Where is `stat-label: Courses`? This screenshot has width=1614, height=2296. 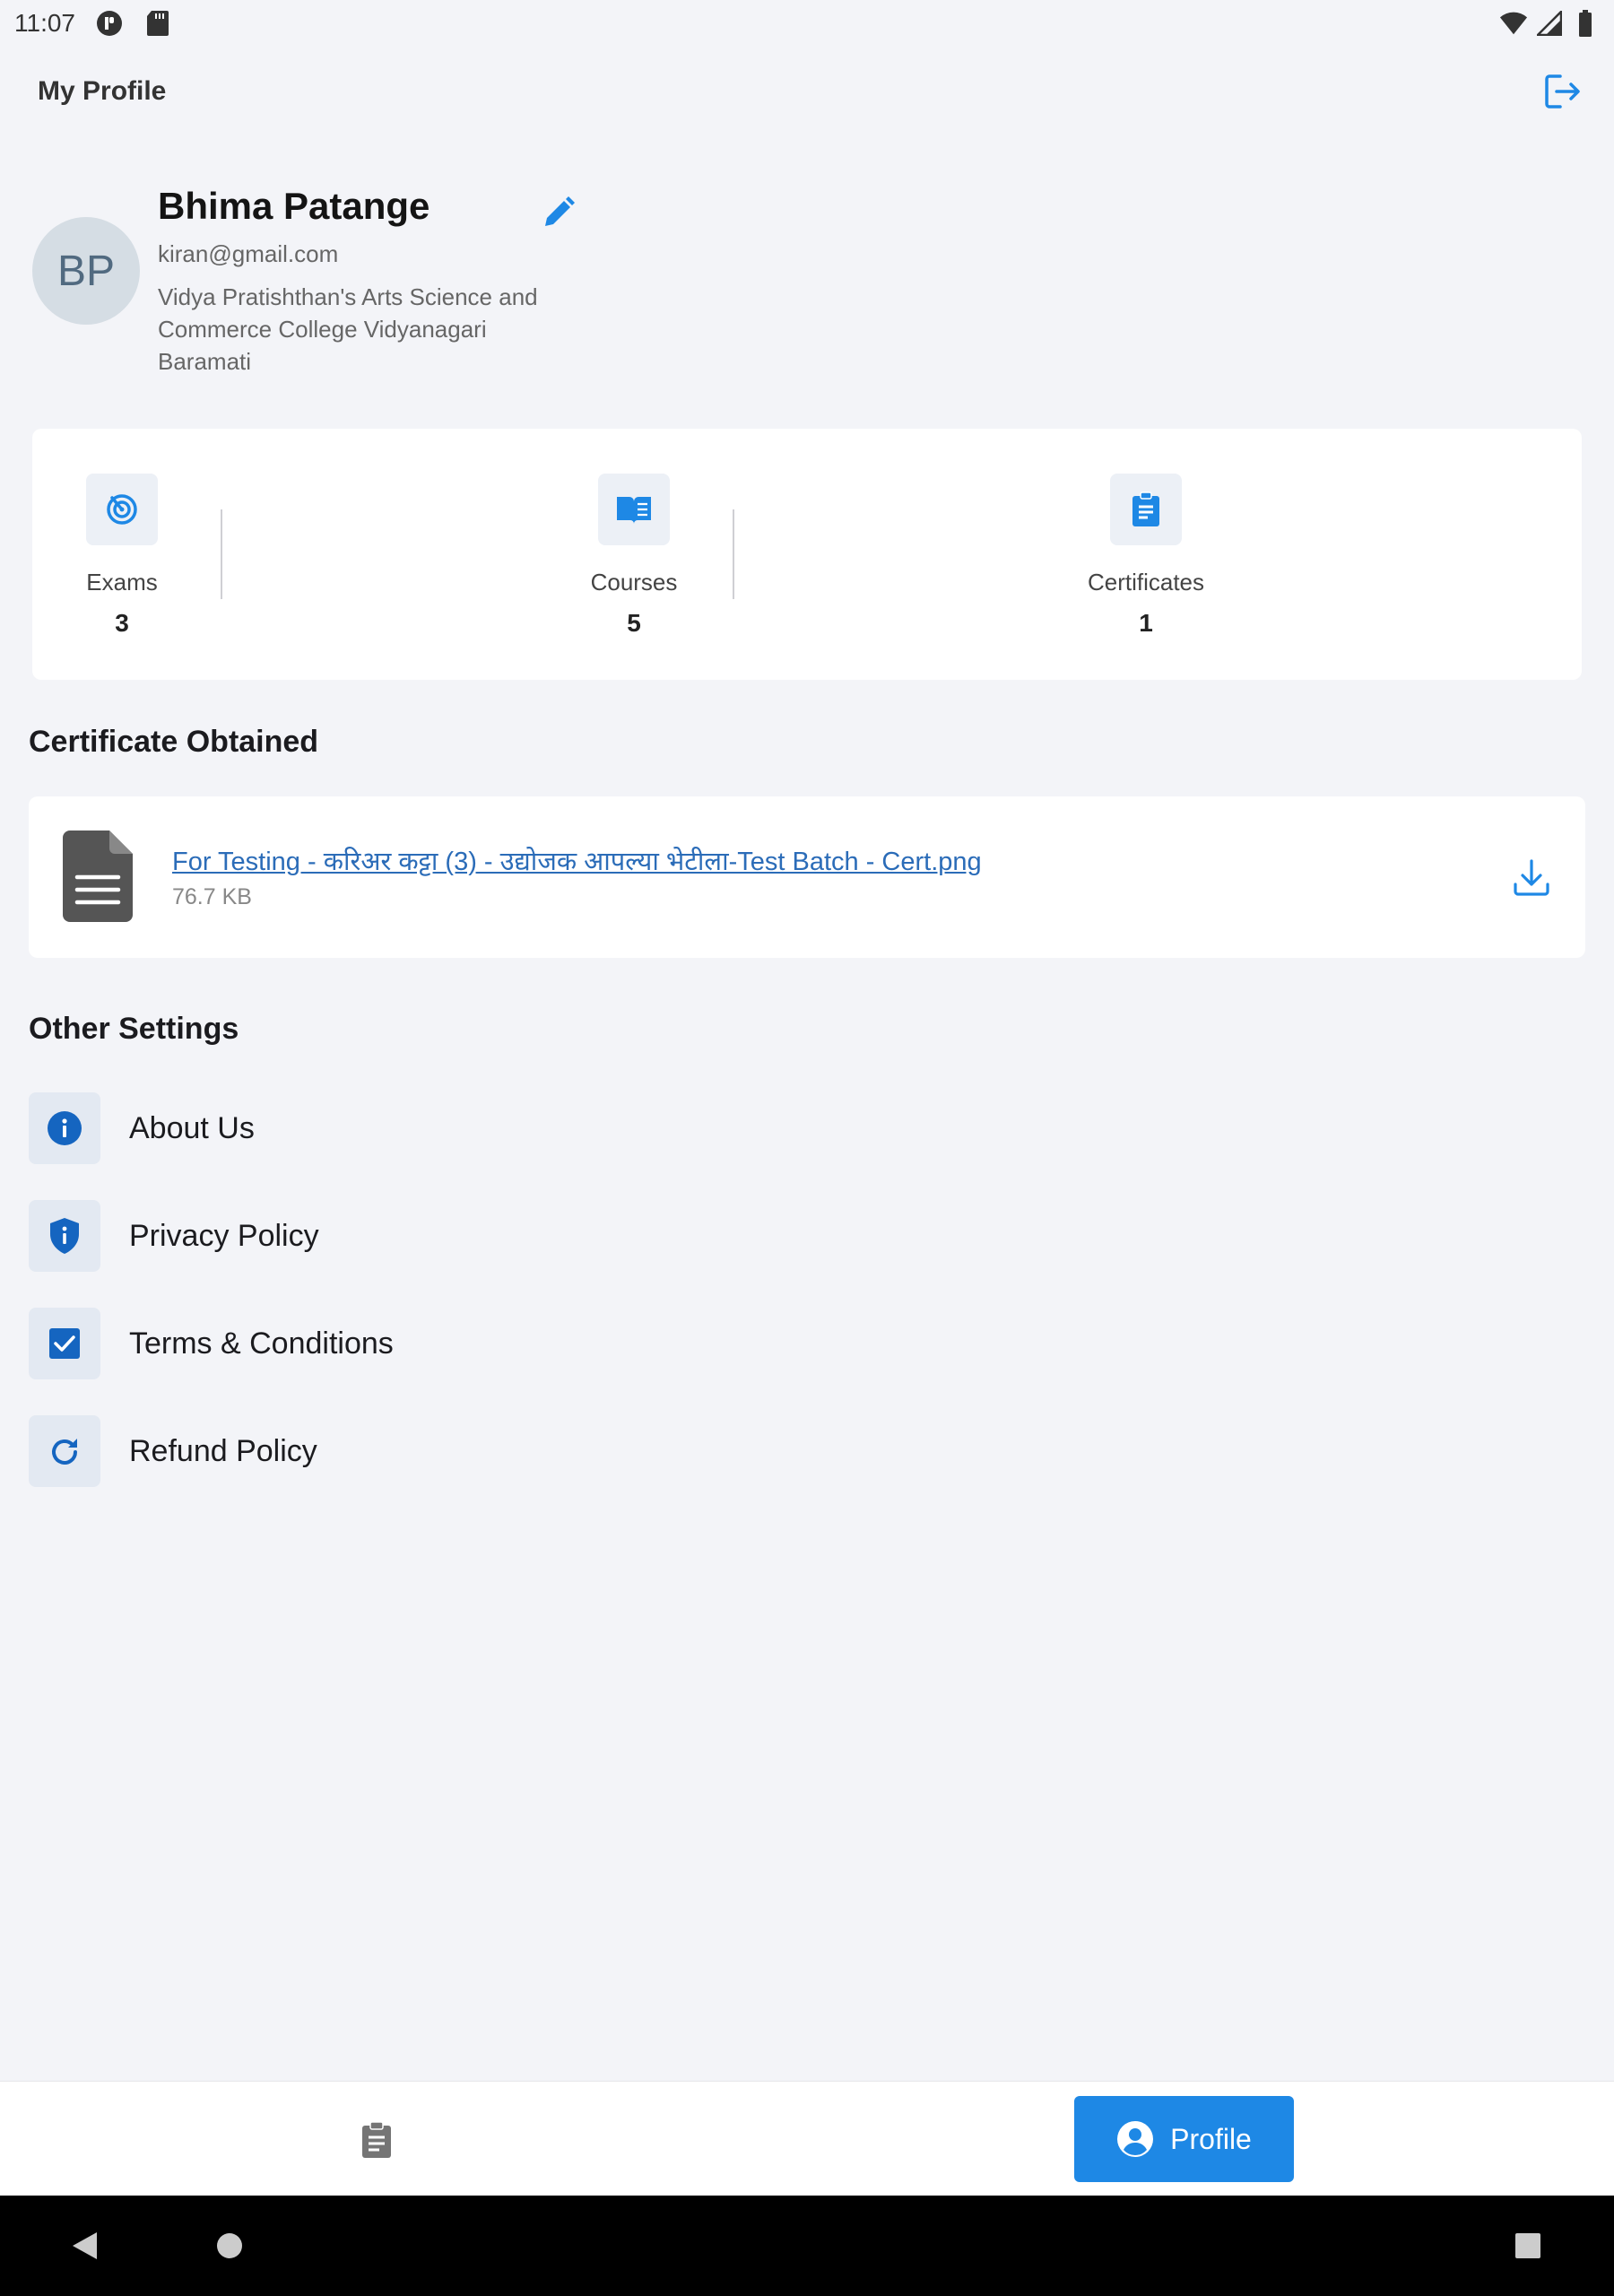
stat-label: Courses is located at coordinates (634, 582).